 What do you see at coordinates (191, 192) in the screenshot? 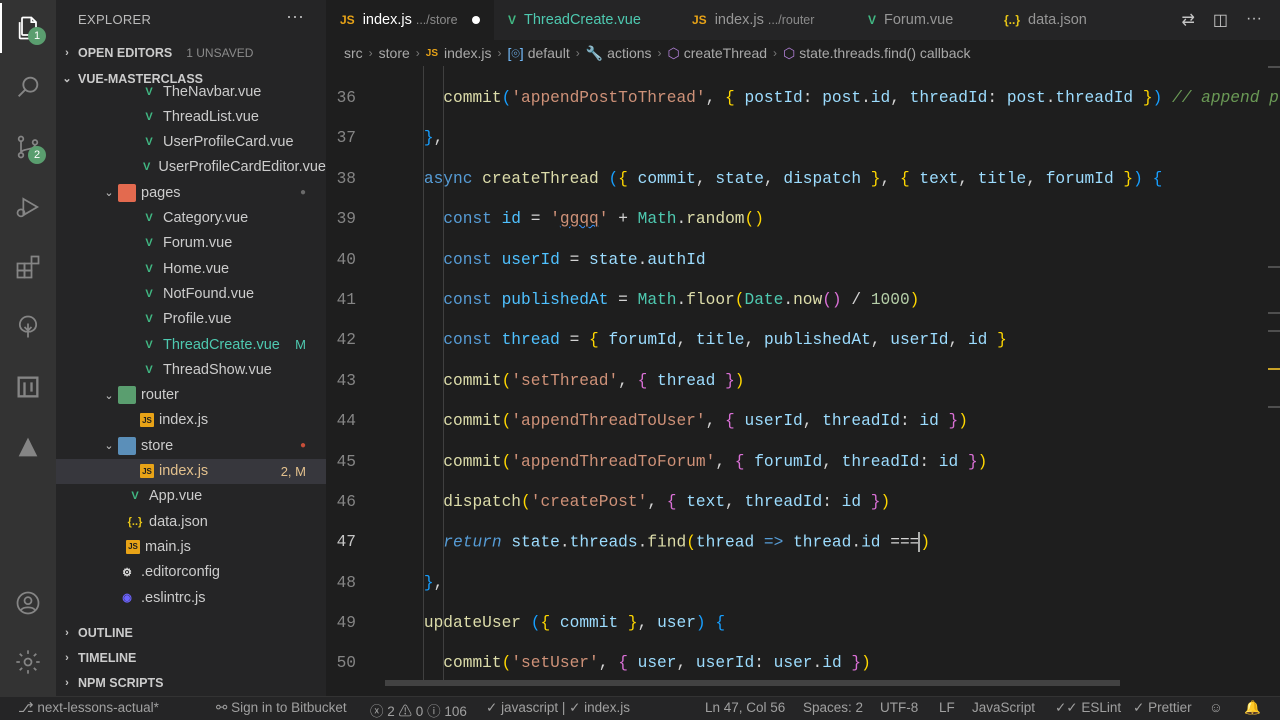
I see `tree-item: ⌄ pages ●` at bounding box center [191, 192].